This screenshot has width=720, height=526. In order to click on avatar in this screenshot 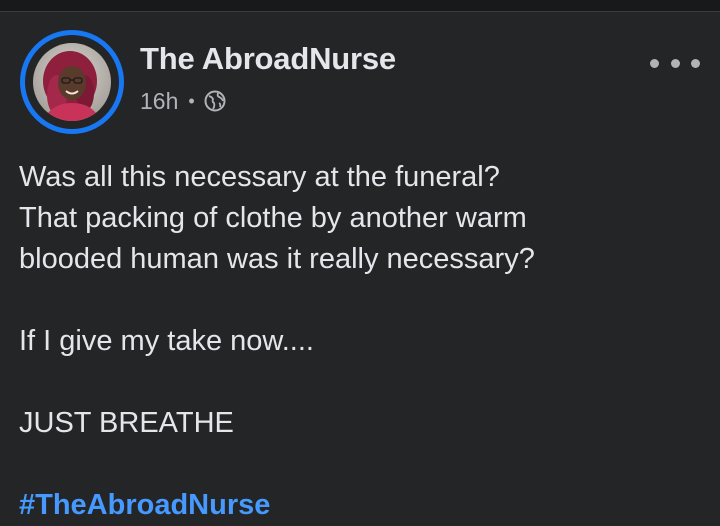, I will do `click(72, 82)`.